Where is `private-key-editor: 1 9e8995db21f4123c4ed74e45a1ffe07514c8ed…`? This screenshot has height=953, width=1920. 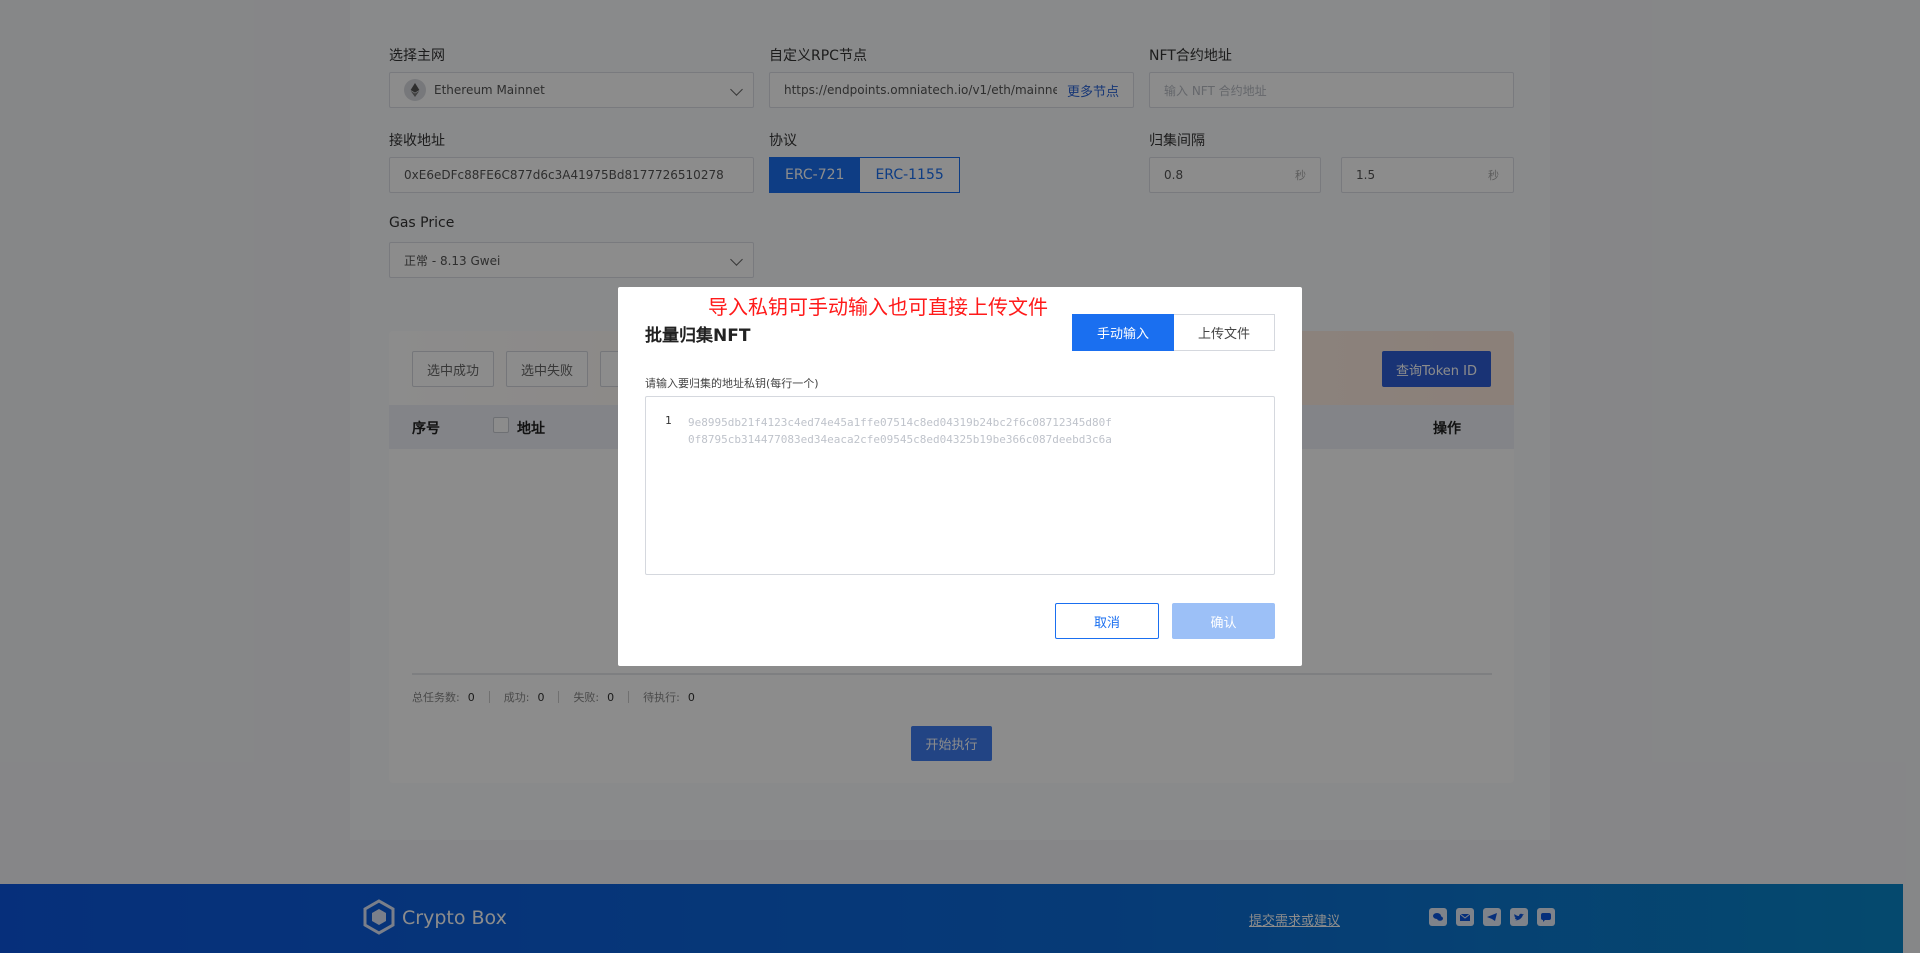
private-key-editor: 1 9e8995db21f4123c4ed74e45a1ffe07514c8ed… is located at coordinates (960, 485).